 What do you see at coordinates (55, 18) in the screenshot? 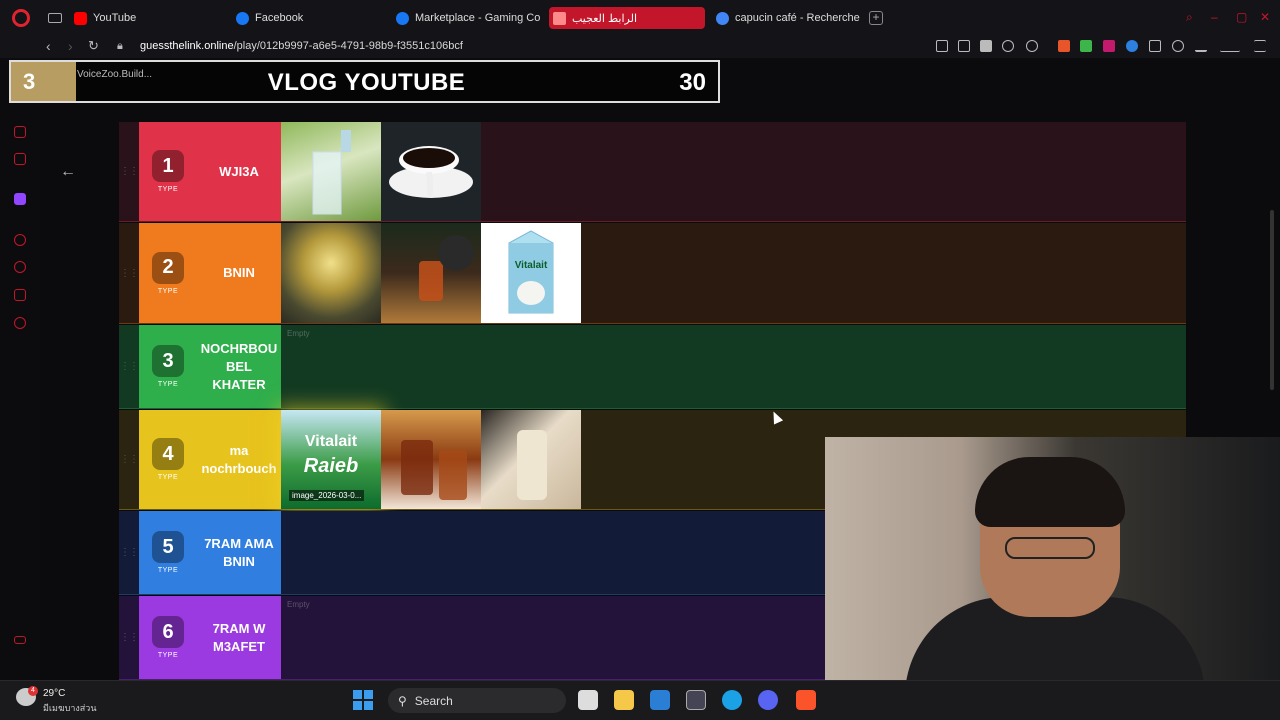
I see `tab-overview-icon` at bounding box center [55, 18].